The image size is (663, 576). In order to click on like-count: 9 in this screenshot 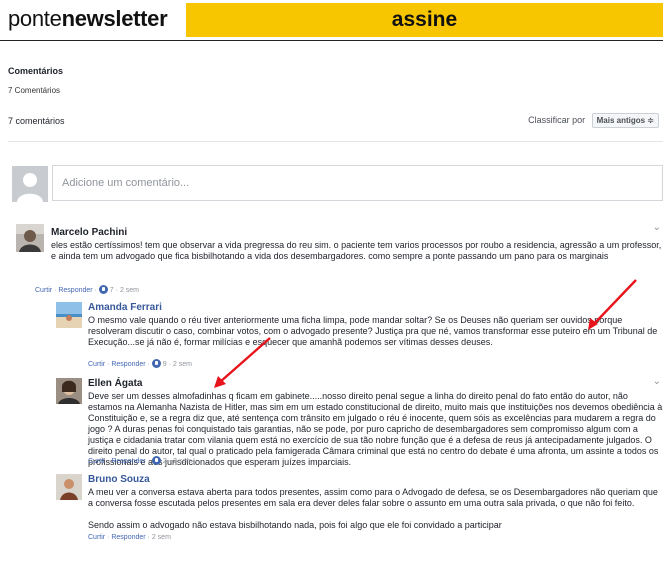, I will do `click(164, 364)`.